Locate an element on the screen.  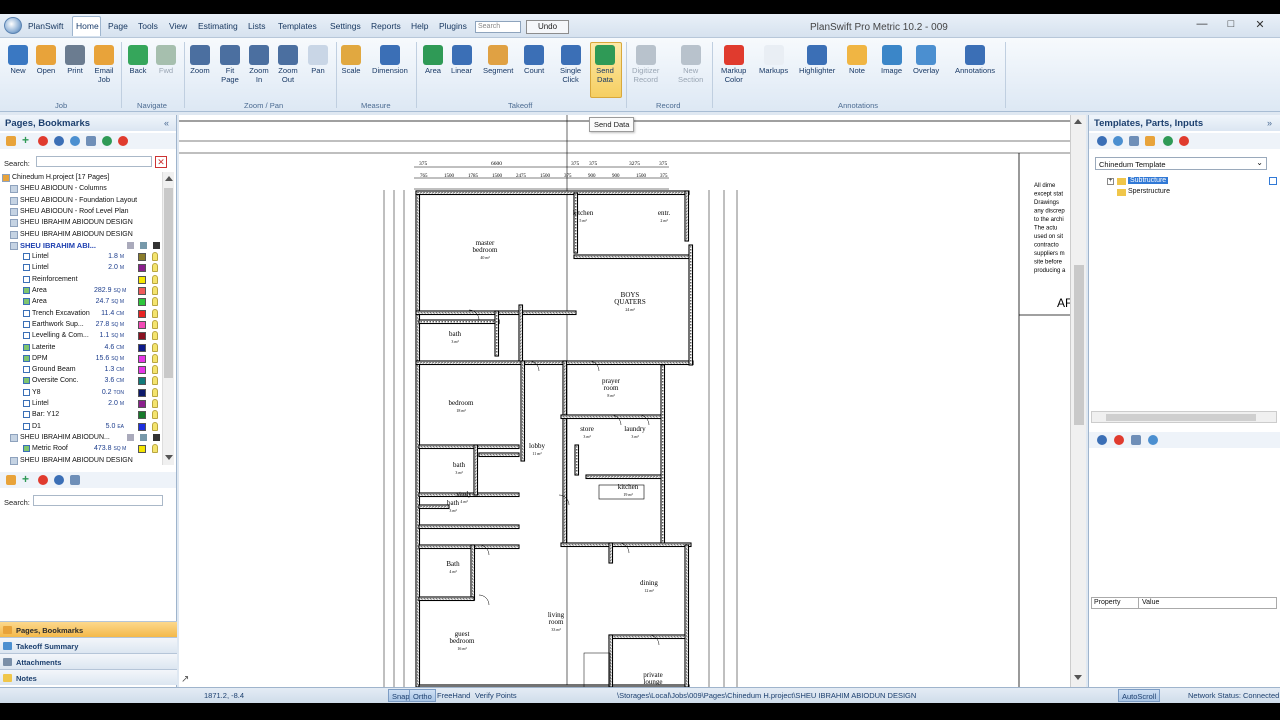
menu-templates: Templates is located at coordinates (297, 26).